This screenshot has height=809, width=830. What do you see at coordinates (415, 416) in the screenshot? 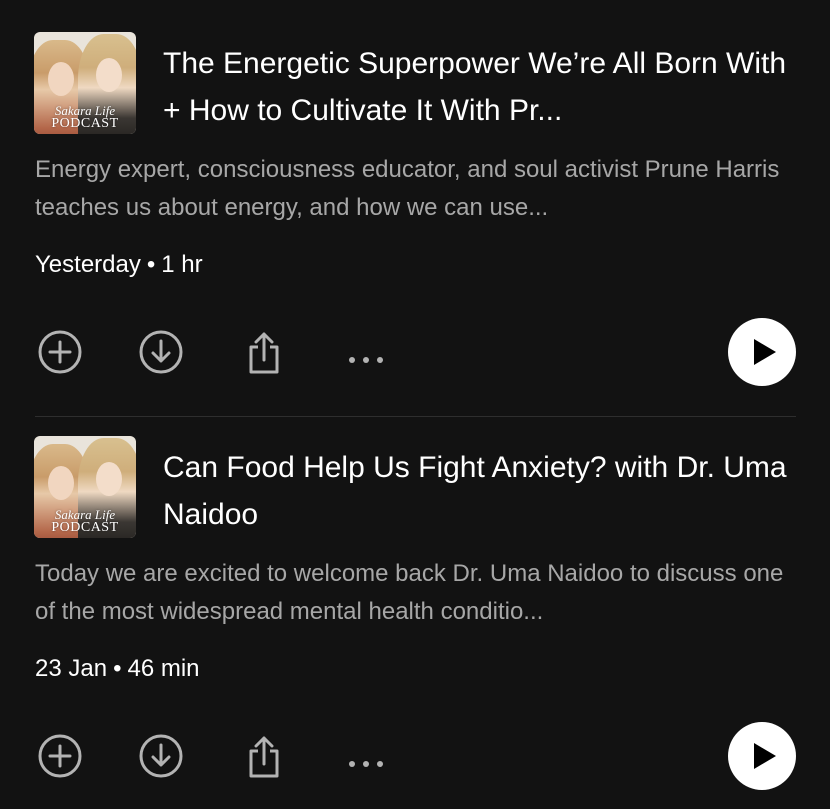
I see `episode-divider` at bounding box center [415, 416].